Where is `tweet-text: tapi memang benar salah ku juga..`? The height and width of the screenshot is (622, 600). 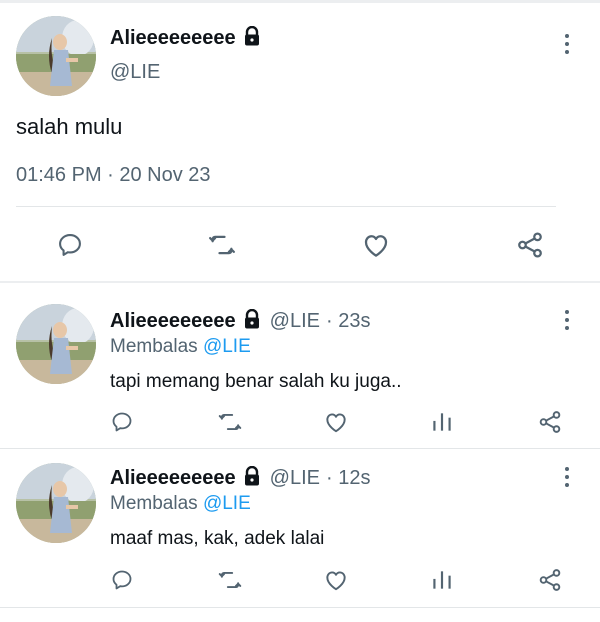 tweet-text: tapi memang benar salah ku juga.. is located at coordinates (256, 381).